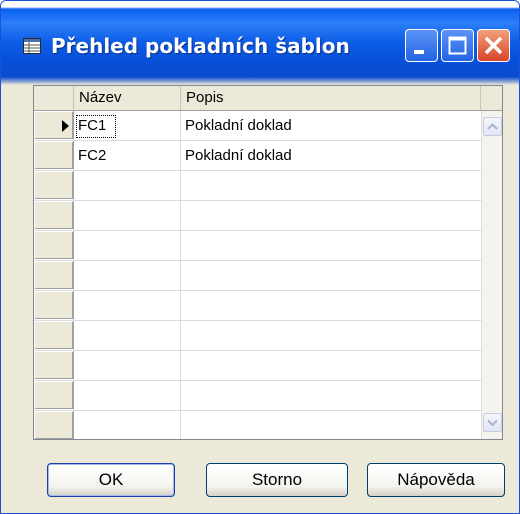  I want to click on cancel-button: Storno, so click(277, 480).